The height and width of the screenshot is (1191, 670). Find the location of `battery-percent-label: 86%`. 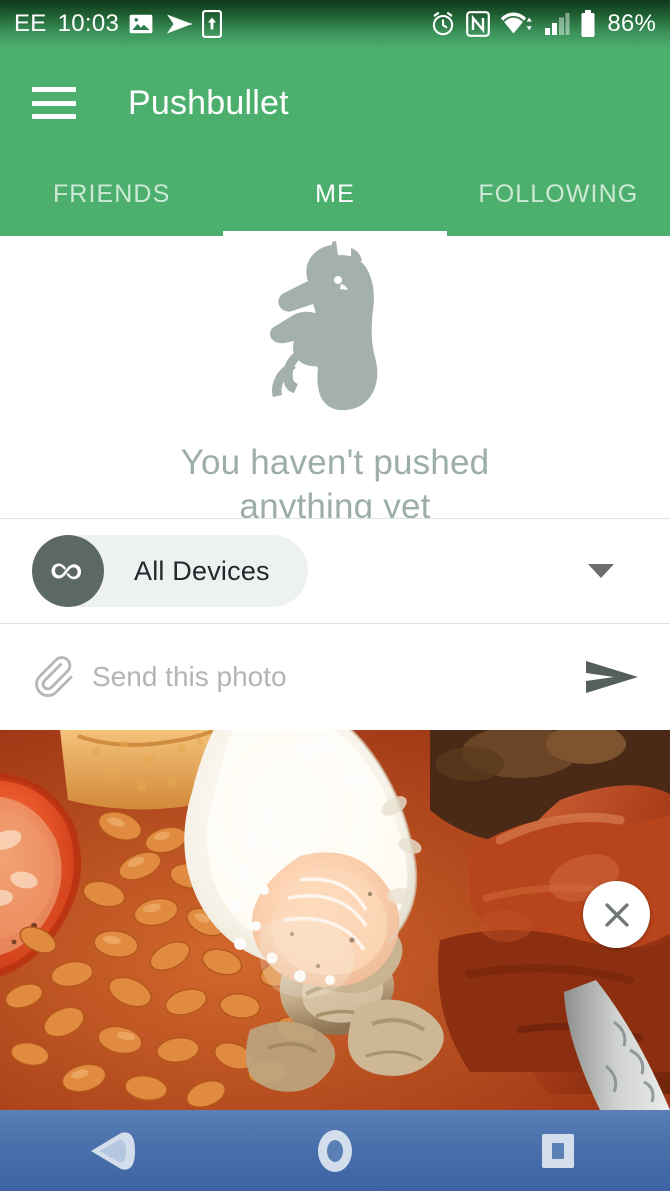

battery-percent-label: 86% is located at coordinates (631, 23).